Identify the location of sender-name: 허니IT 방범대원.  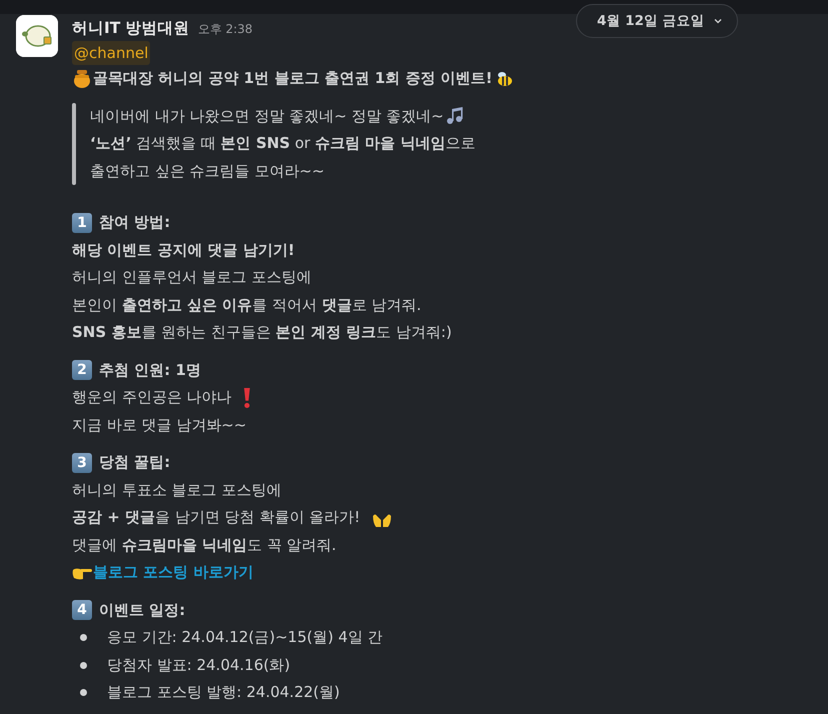
(131, 28).